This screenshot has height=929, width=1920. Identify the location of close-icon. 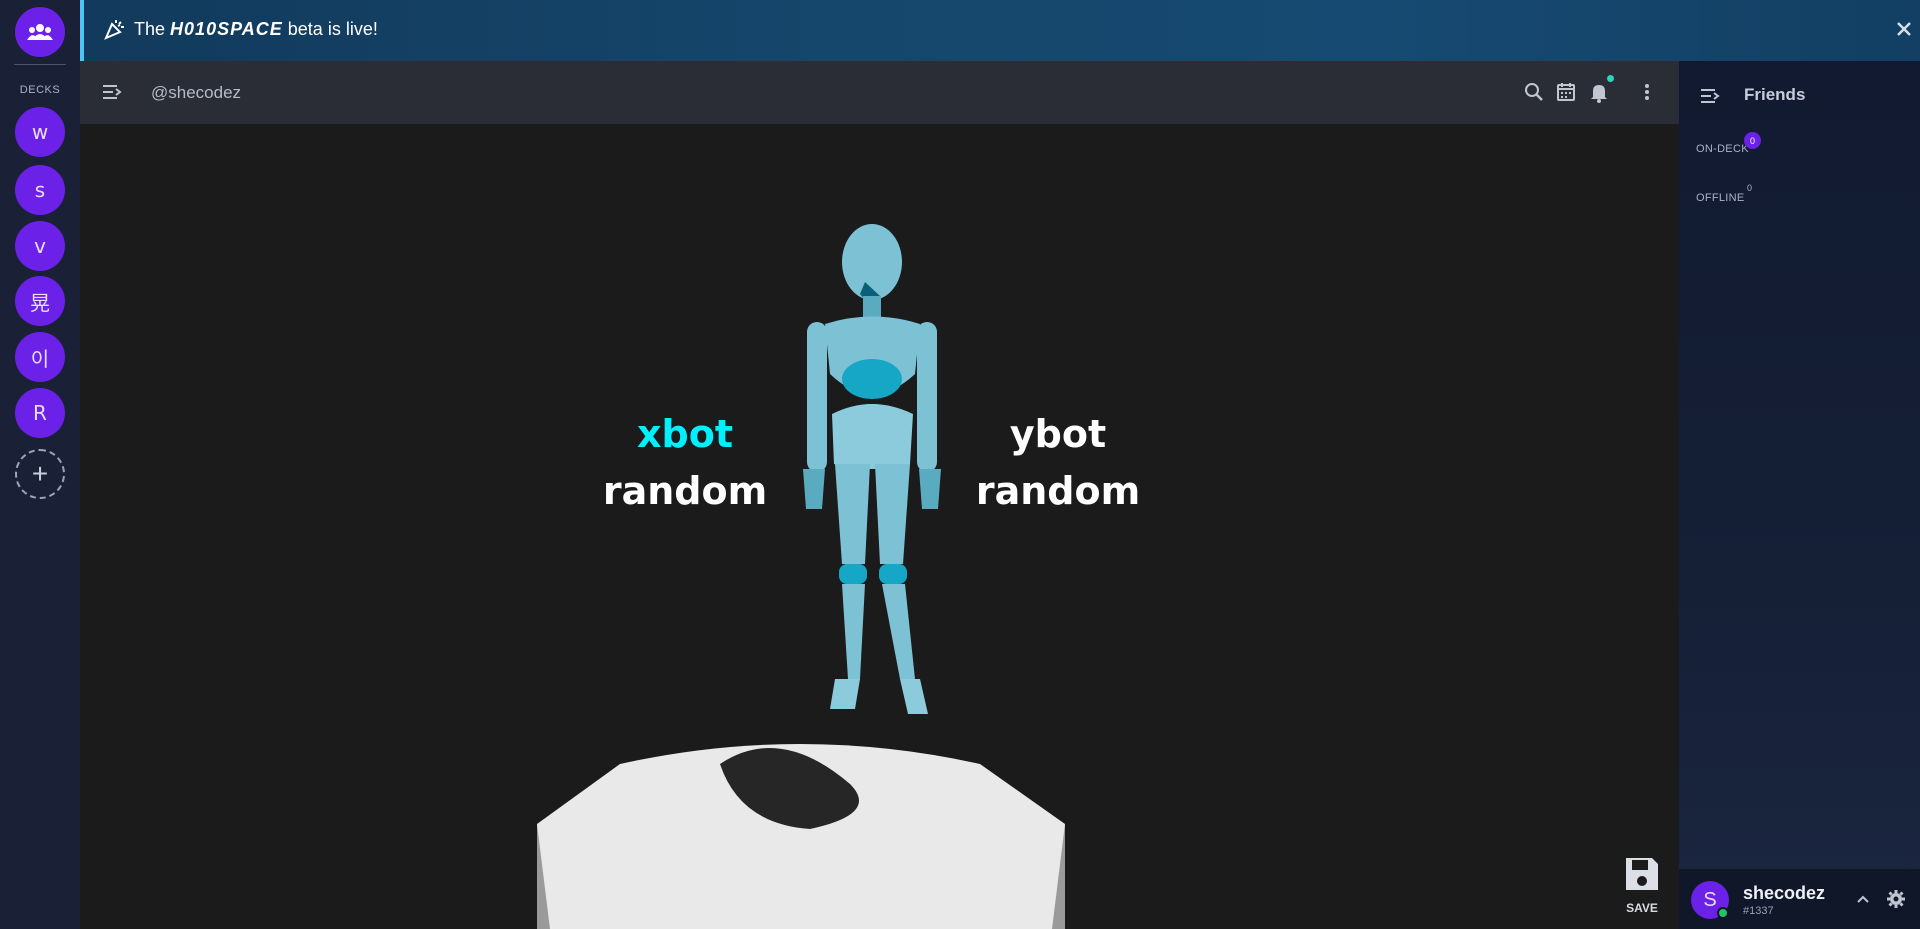
(1904, 29).